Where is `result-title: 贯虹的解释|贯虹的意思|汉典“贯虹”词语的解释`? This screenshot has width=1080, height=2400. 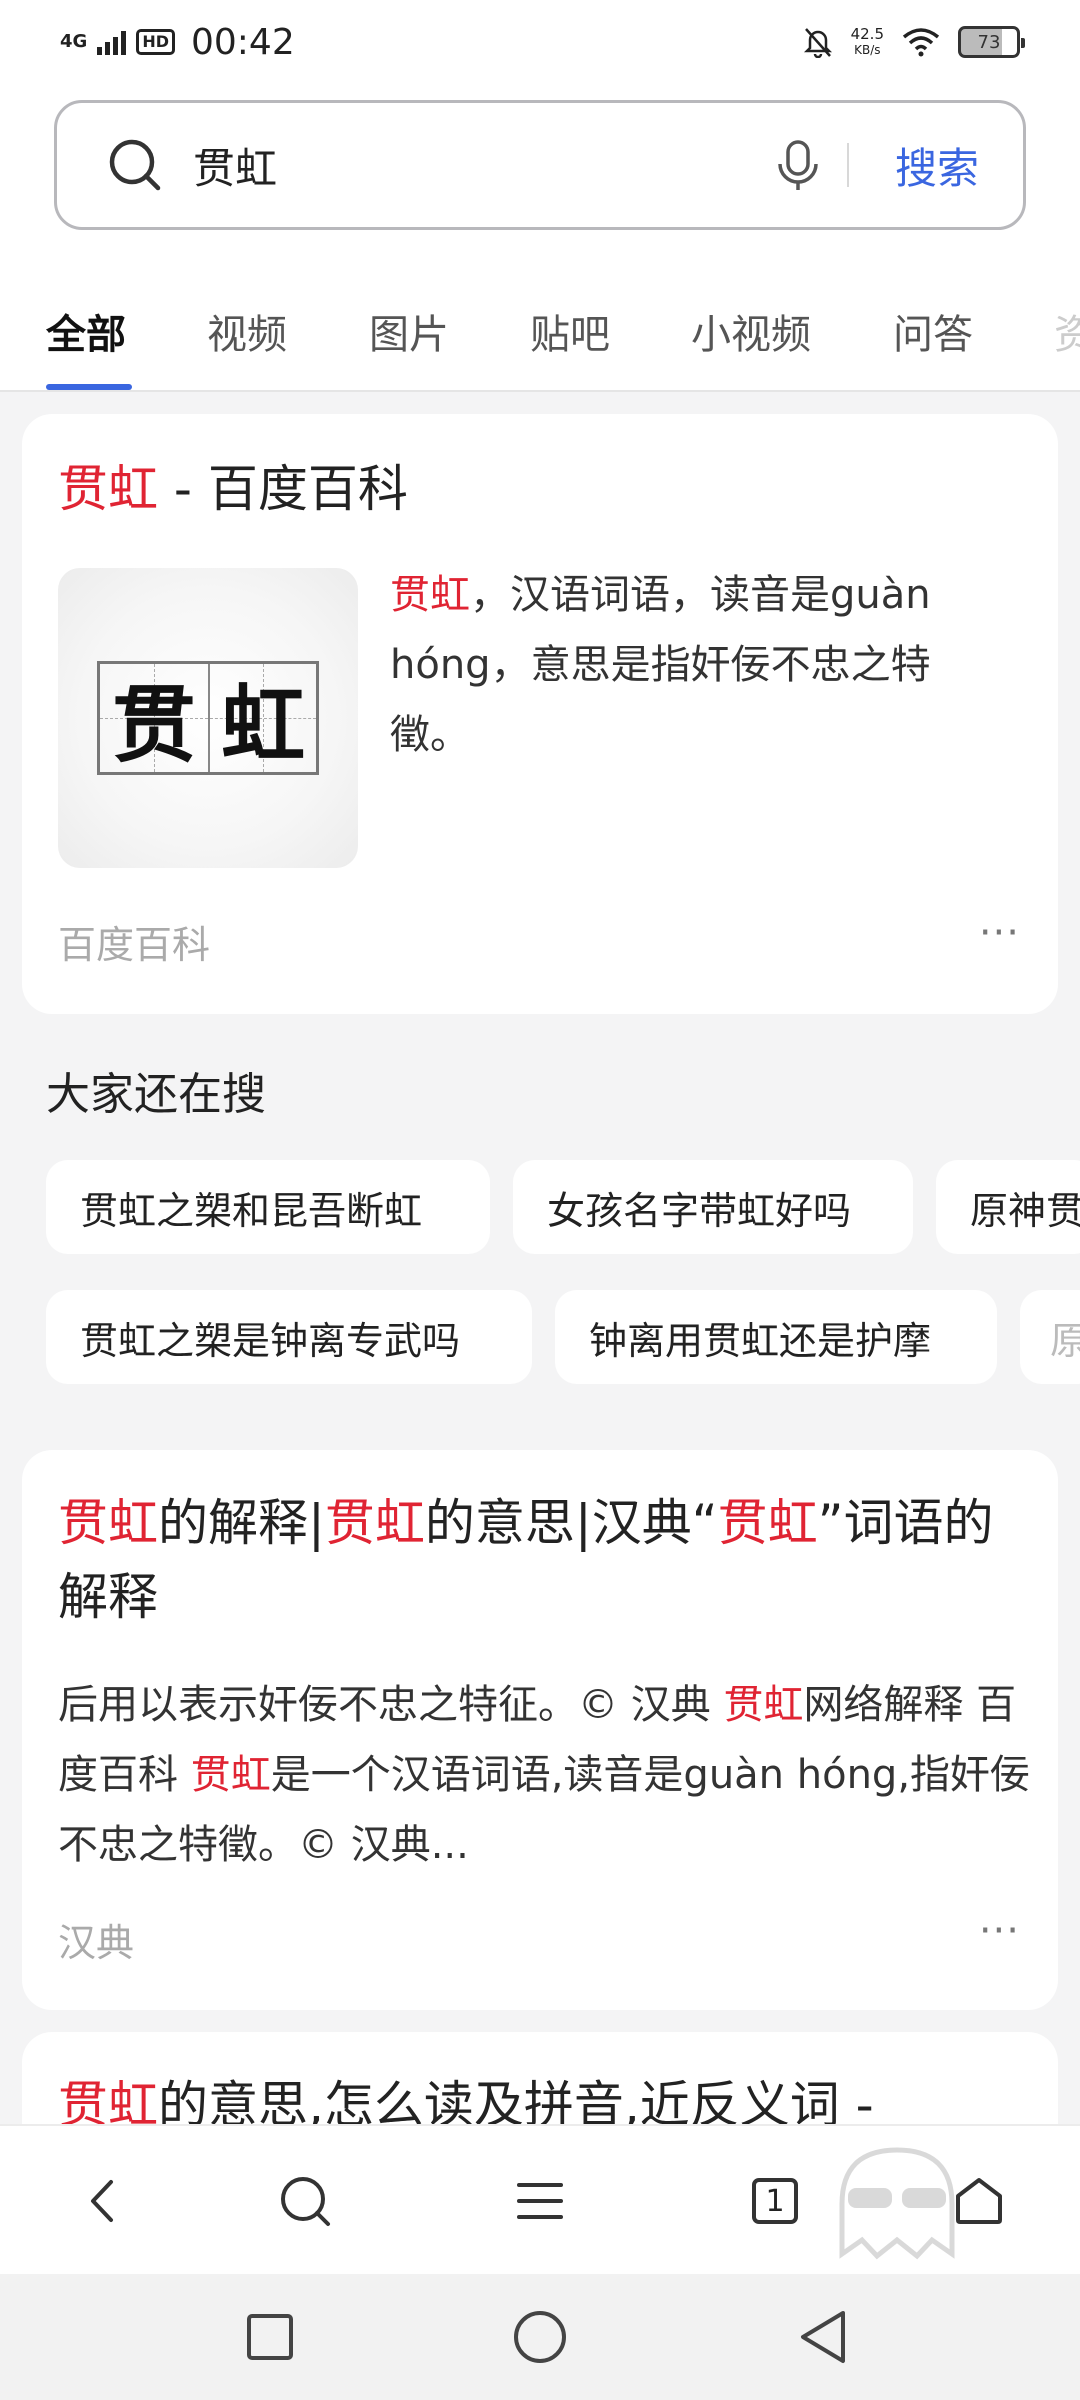
result-title: 贯虹的解释|贯虹的意思|汉典“贯虹”词语的解释 is located at coordinates (538, 1560).